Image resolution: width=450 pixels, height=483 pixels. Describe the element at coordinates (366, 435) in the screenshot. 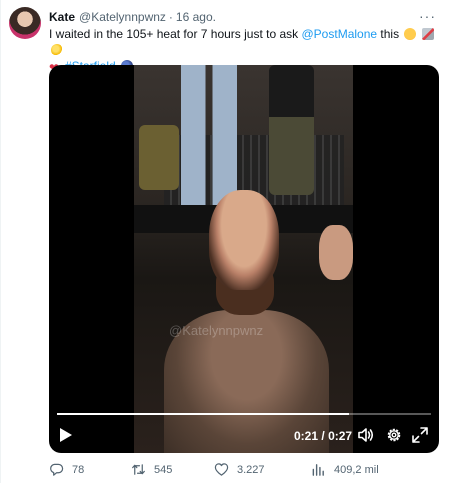

I see `volume-icon` at that location.